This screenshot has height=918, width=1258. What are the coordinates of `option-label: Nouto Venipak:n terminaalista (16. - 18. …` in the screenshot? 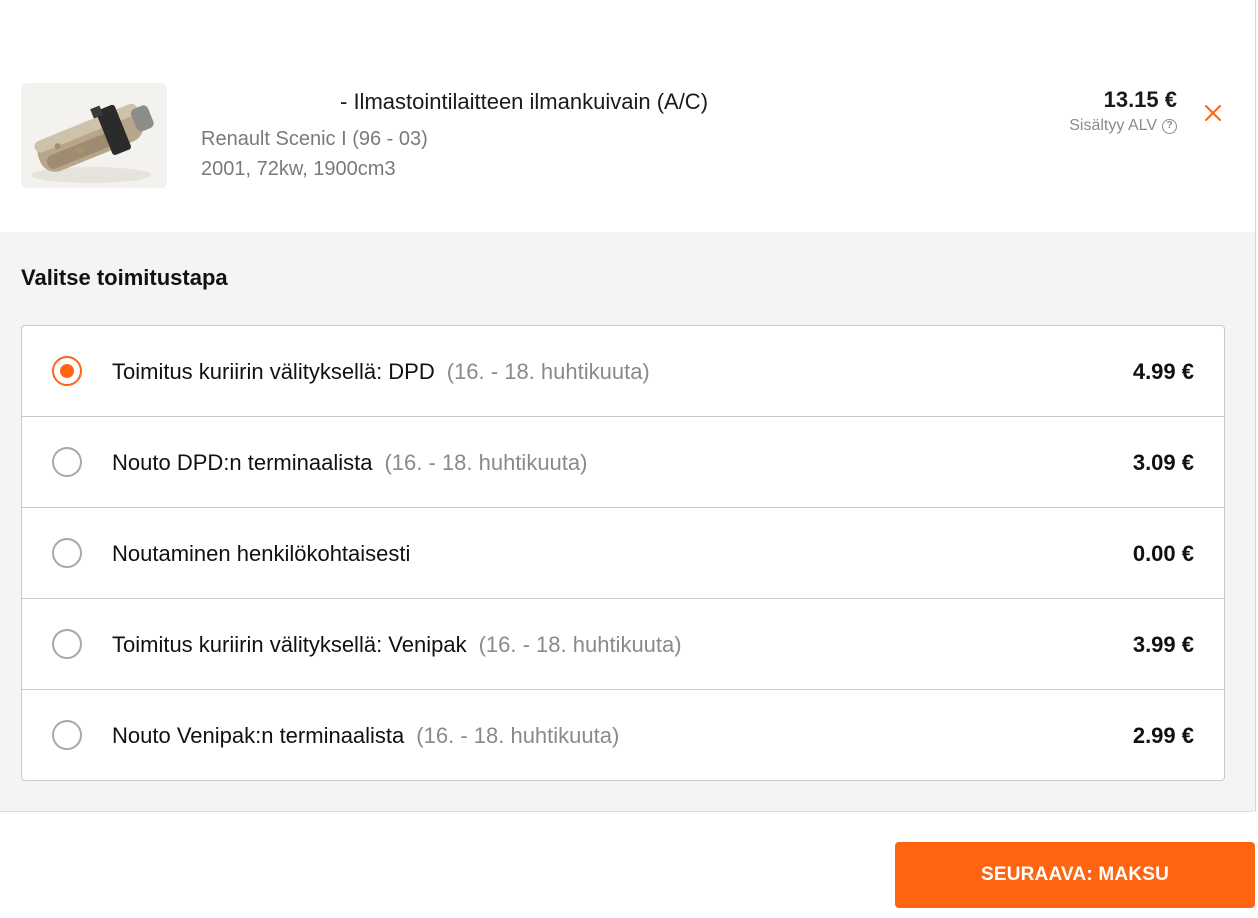 It's located at (366, 735).